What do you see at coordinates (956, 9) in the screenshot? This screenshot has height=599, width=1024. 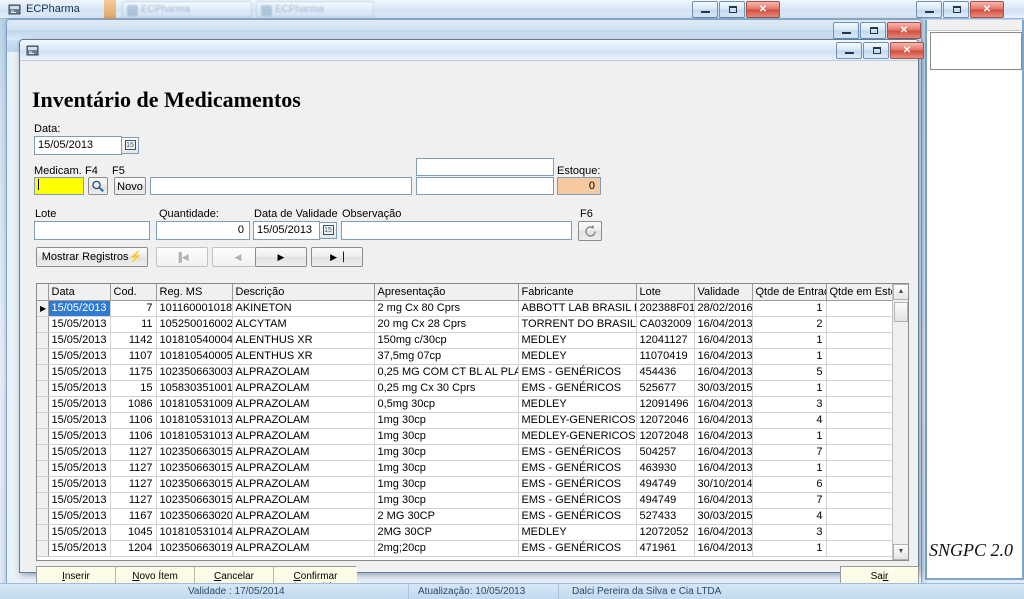 I see `outer-maximize-button` at bounding box center [956, 9].